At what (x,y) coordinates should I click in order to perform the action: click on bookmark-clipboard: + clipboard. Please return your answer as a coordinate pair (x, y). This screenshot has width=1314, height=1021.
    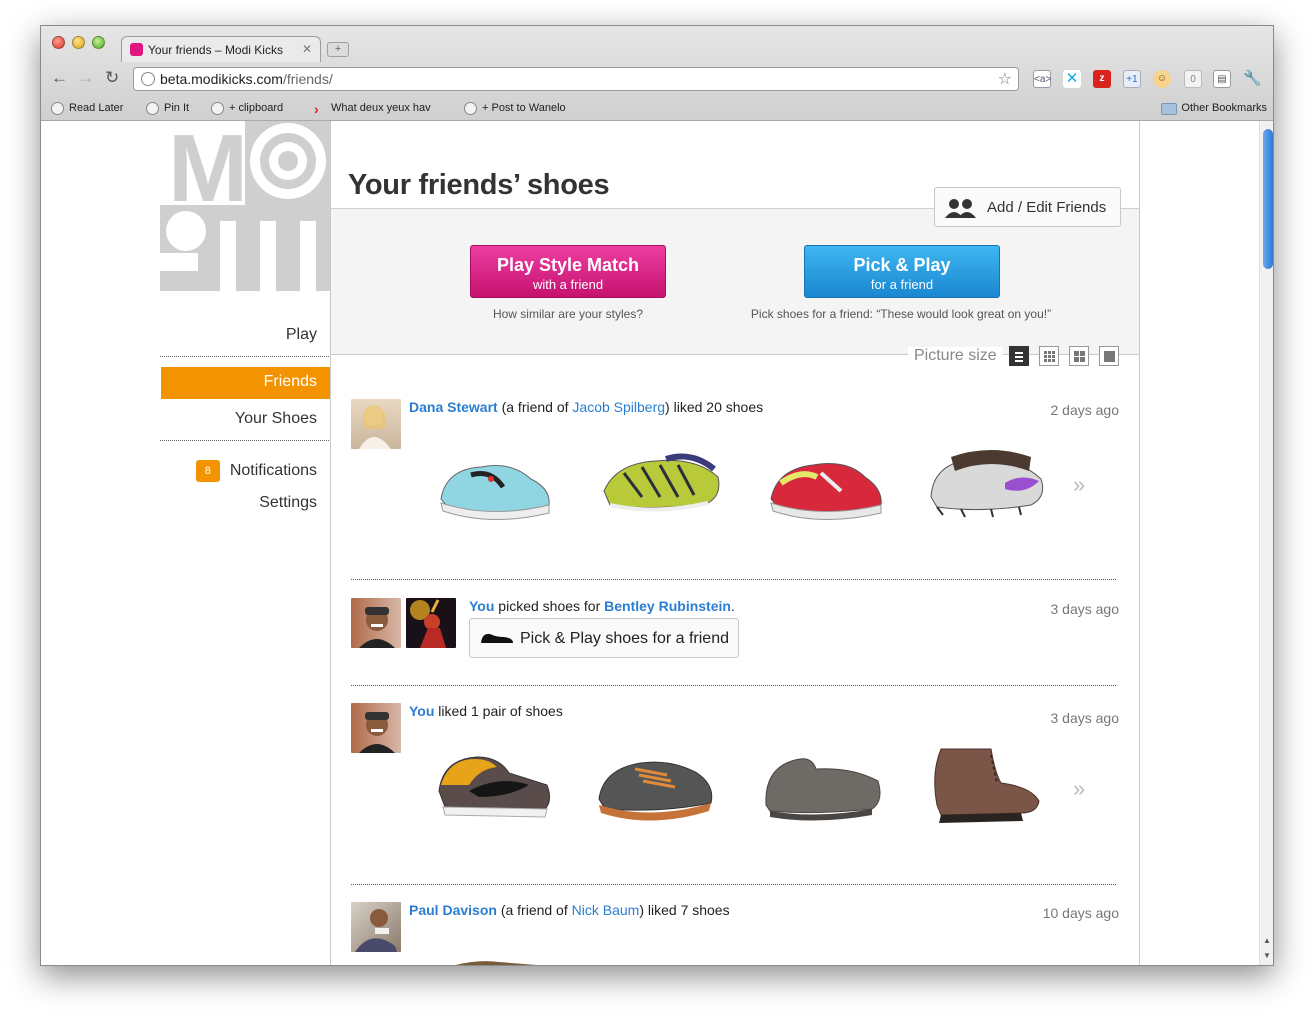
    Looking at the image, I should click on (247, 108).